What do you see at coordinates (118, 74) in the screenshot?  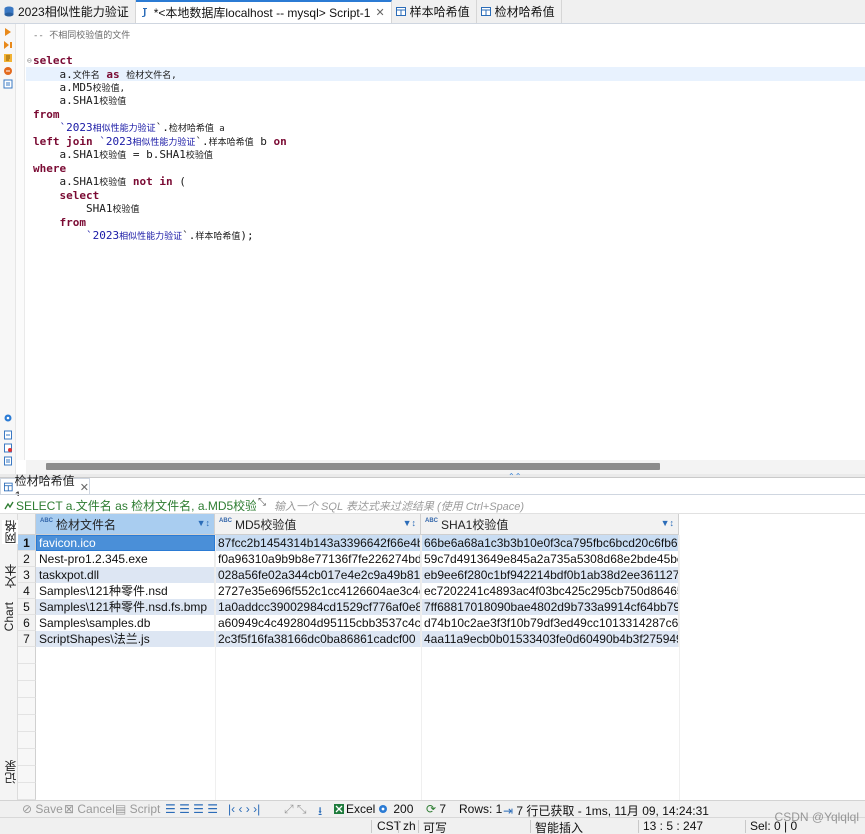 I see `sql-line: a.文件名 as 检材文件名,` at bounding box center [118, 74].